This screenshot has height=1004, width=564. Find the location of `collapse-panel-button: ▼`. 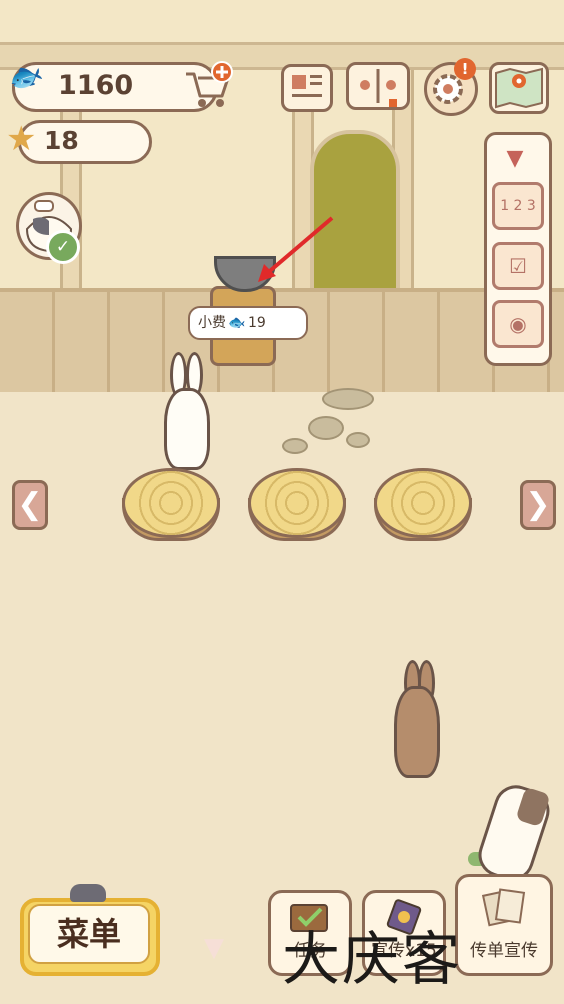

collapse-panel-button: ▼ is located at coordinates (515, 158).